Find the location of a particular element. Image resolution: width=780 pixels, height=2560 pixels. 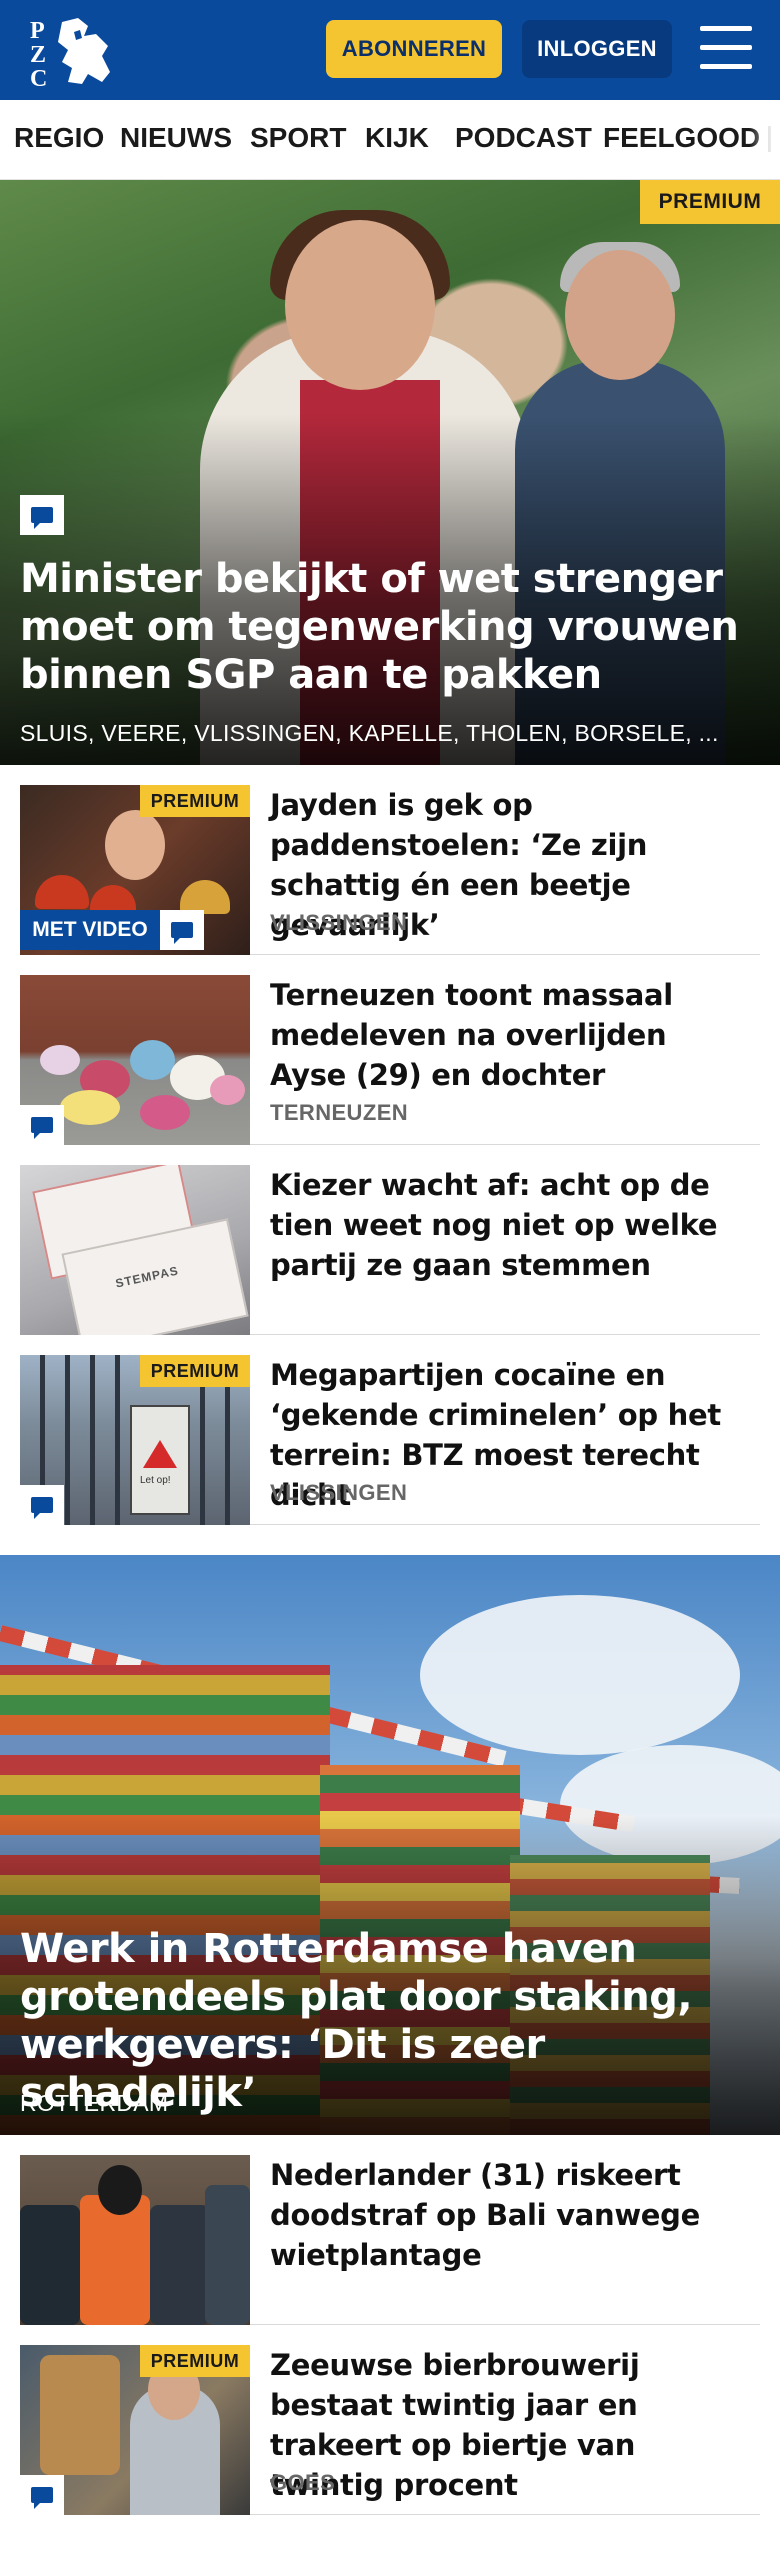

video-badge: MET VIDEO is located at coordinates (90, 930).